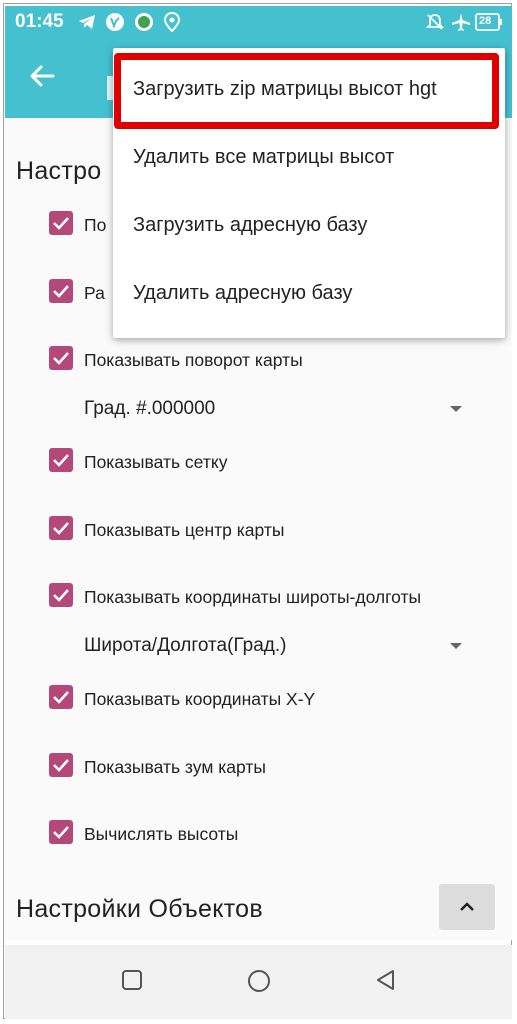 Image resolution: width=517 pixels, height=1024 pixels. I want to click on menu-item-label: Загрузить адресную базу, so click(250, 225).